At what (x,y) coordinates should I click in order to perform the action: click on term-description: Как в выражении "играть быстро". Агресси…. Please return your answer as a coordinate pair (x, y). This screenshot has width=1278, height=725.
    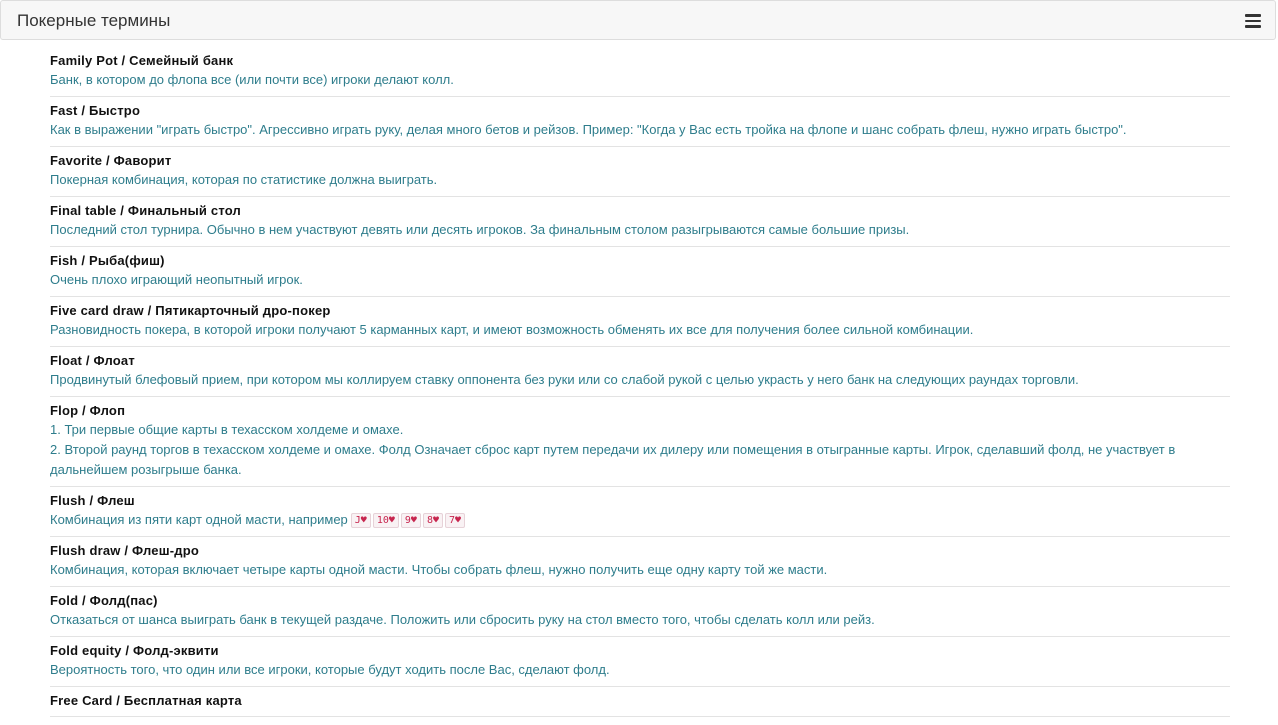
    Looking at the image, I should click on (640, 130).